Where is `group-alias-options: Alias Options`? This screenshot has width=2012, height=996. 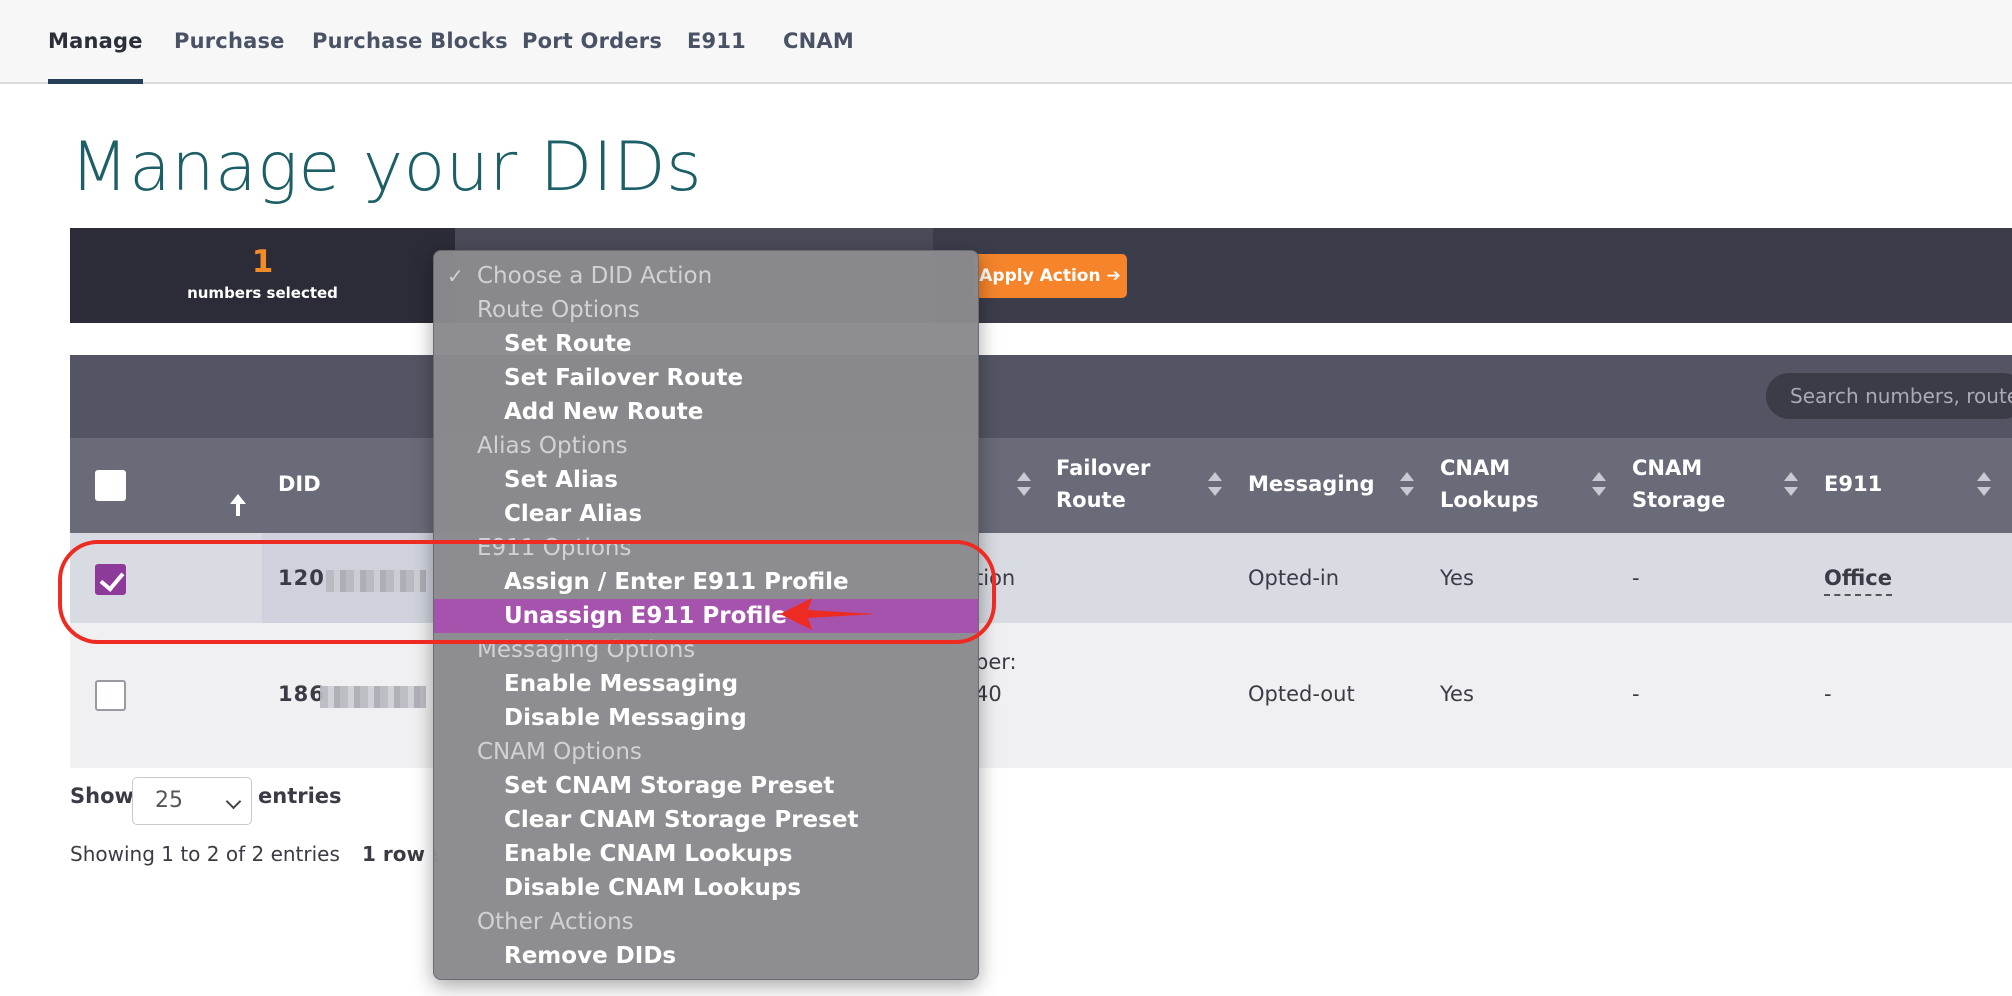
group-alias-options: Alias Options is located at coordinates (552, 446).